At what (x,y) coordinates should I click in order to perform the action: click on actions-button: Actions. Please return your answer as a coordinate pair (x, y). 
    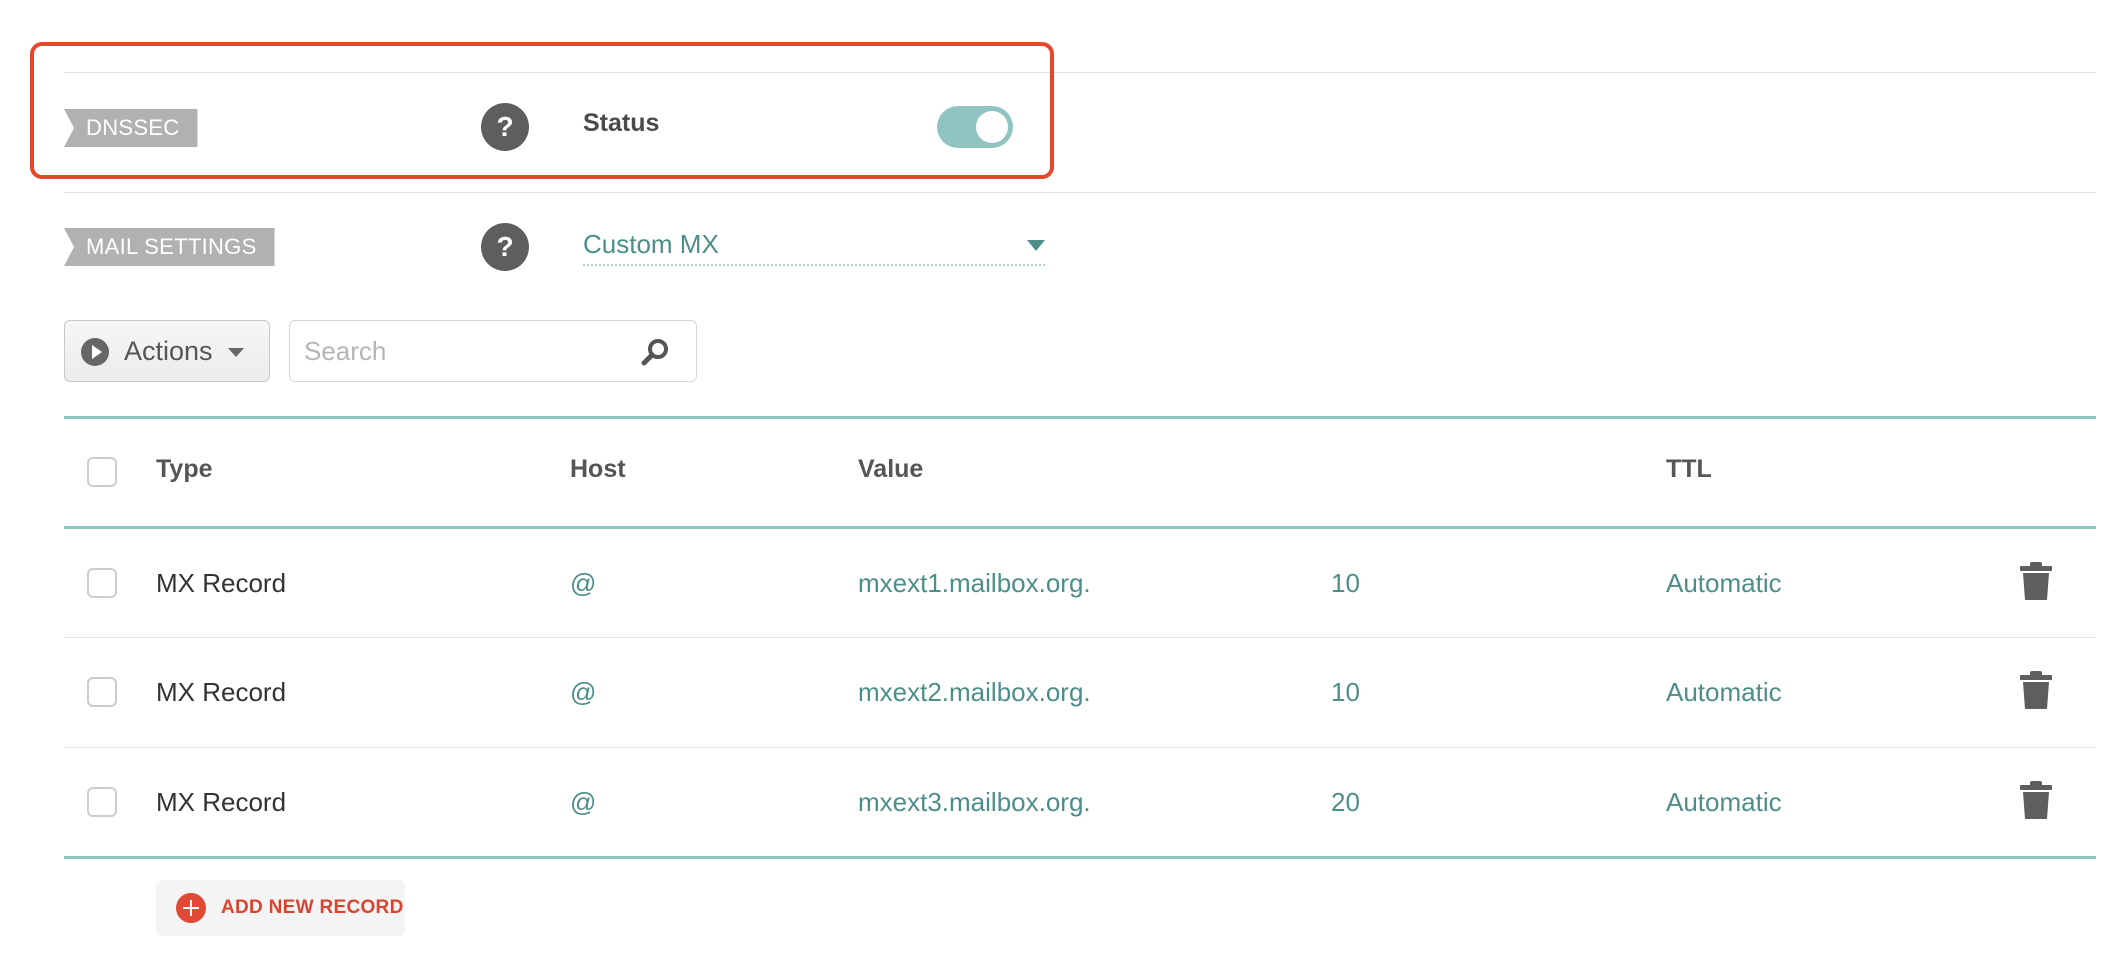
    Looking at the image, I should click on (167, 351).